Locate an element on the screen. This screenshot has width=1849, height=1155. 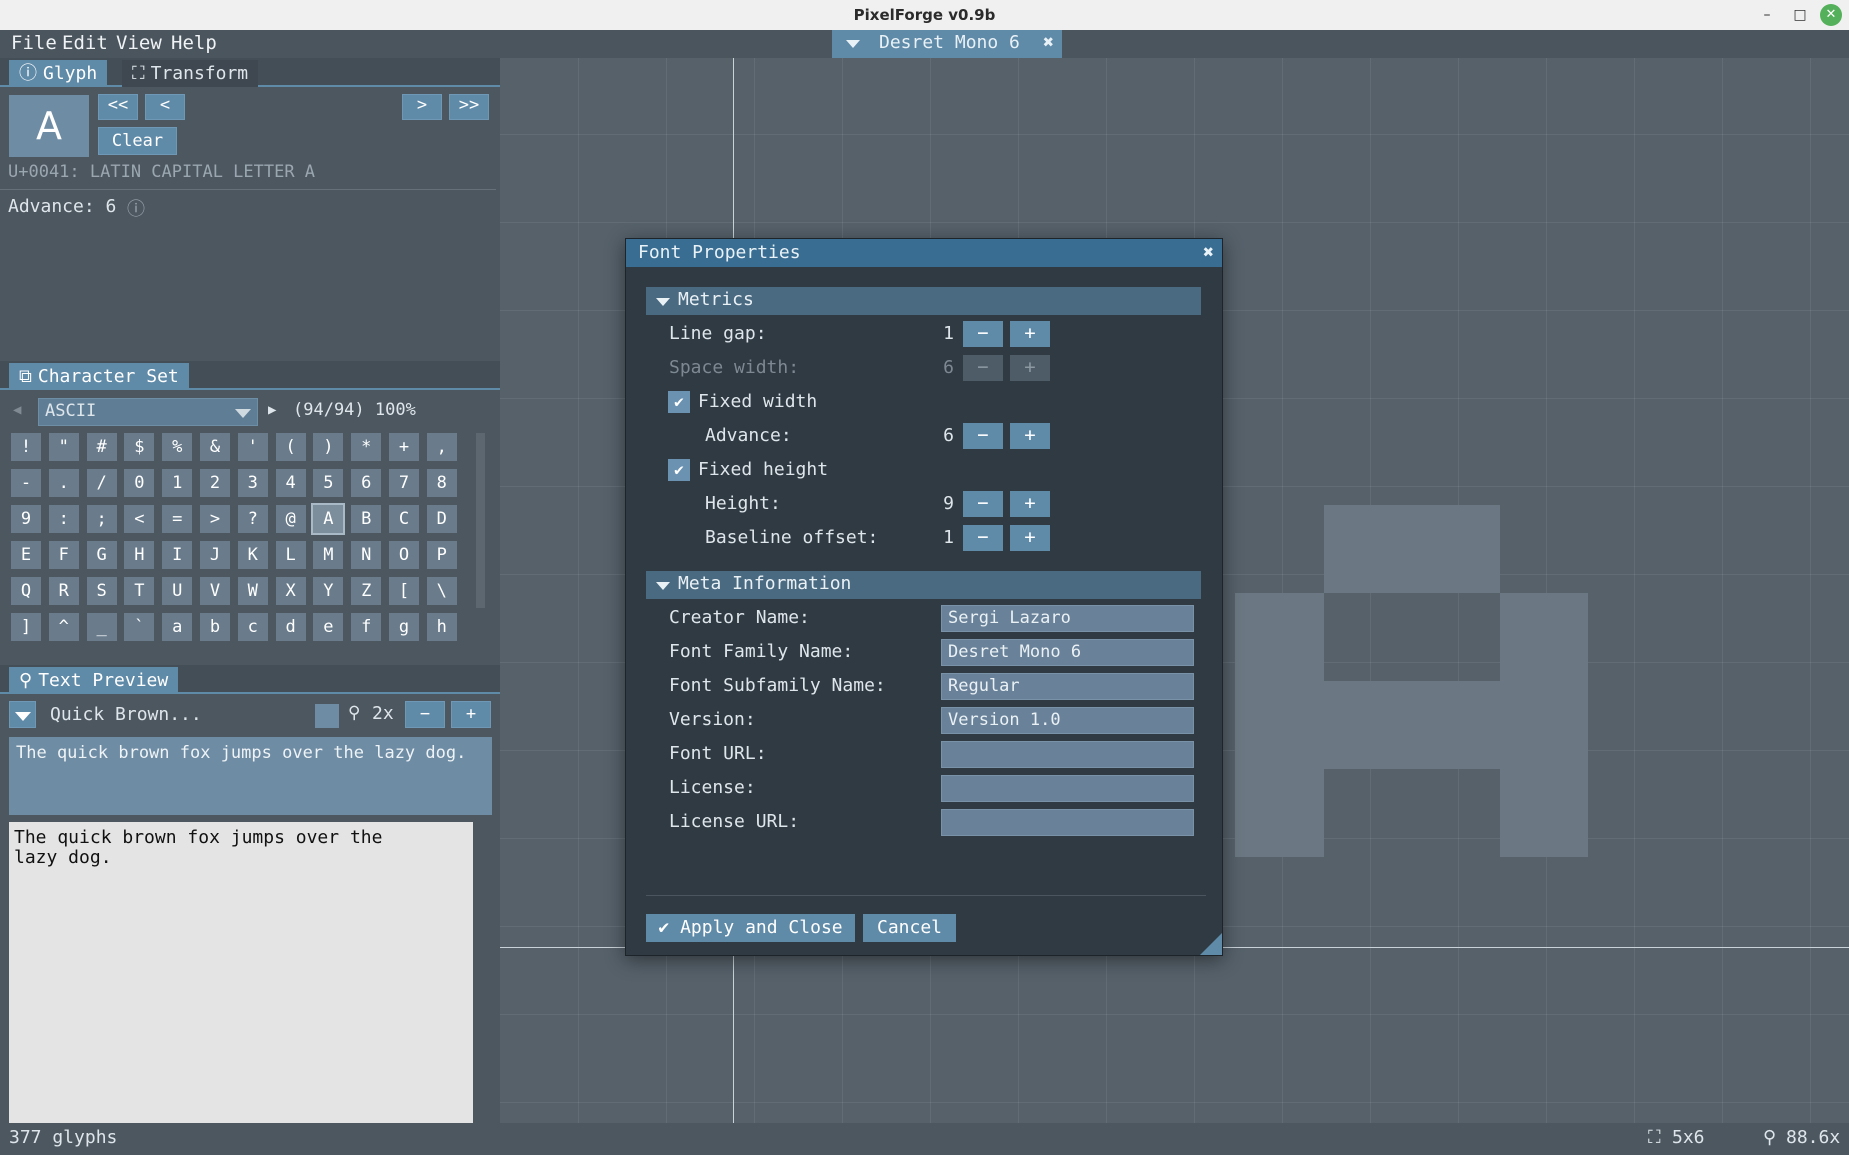
font-url-field is located at coordinates (1067, 754).